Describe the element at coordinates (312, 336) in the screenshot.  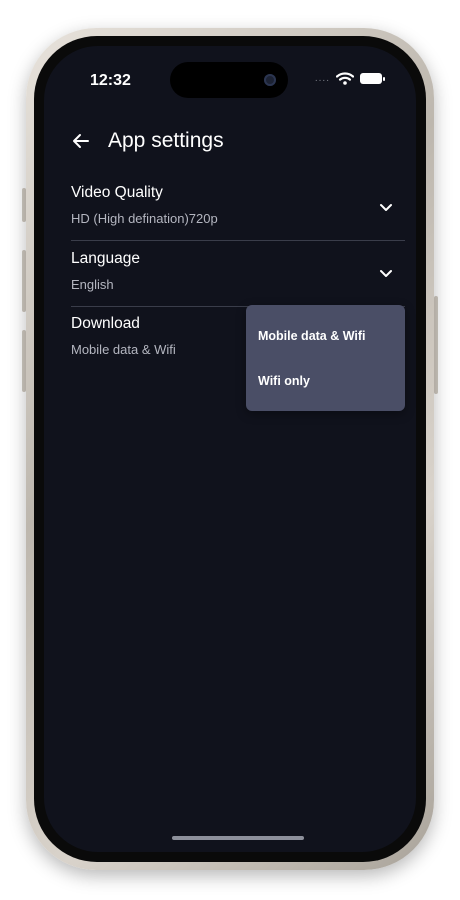
I see `dropdown-option-mobile-data-wifi: Mobile data & Wifi` at that location.